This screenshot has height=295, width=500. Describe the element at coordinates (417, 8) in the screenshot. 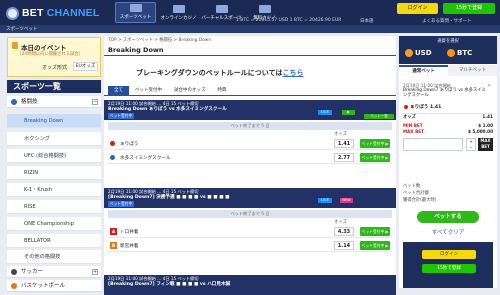

I see `header-login-button: ログイン` at that location.